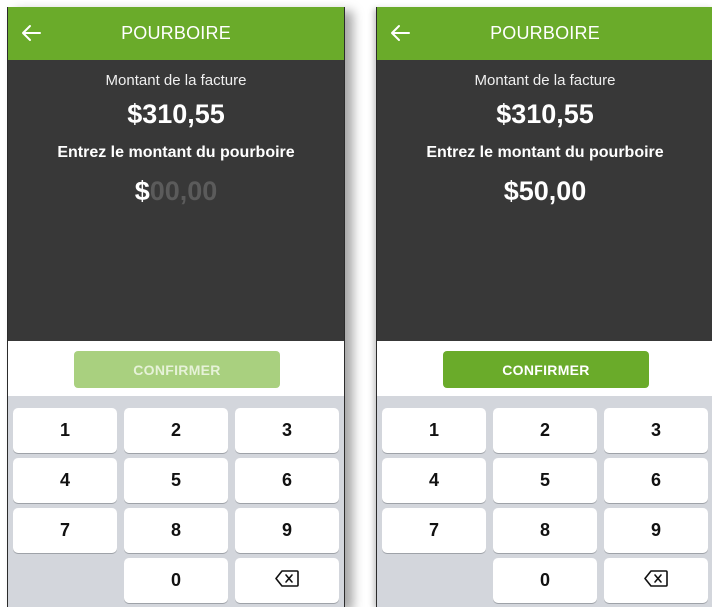  I want to click on tip-amount-value: 50,00, so click(552, 191).